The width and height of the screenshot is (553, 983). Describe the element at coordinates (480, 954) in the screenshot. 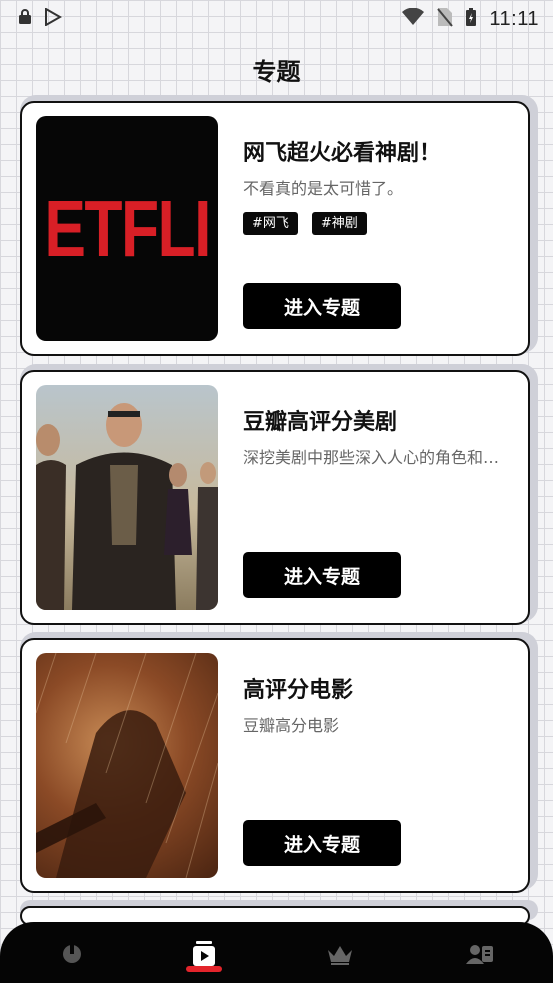

I see `profile-card-icon` at that location.